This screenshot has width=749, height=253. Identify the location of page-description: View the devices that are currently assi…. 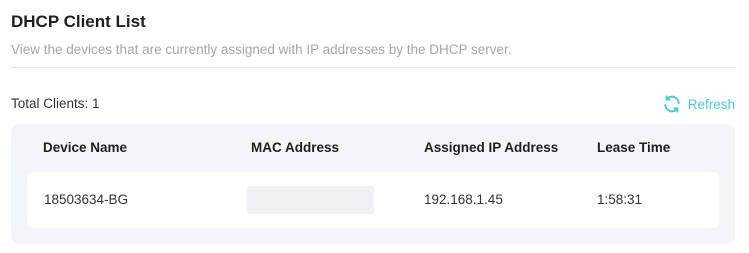
(261, 49).